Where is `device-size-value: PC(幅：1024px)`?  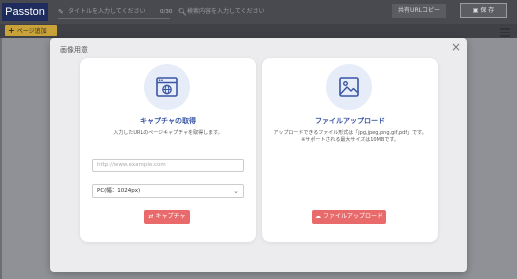 device-size-value: PC(幅：1024px) is located at coordinates (119, 191).